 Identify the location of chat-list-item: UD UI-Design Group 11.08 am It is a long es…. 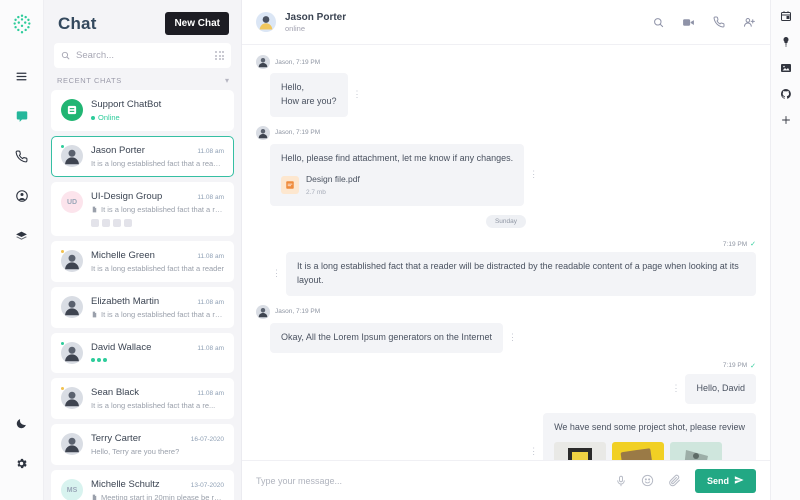
(142, 209).